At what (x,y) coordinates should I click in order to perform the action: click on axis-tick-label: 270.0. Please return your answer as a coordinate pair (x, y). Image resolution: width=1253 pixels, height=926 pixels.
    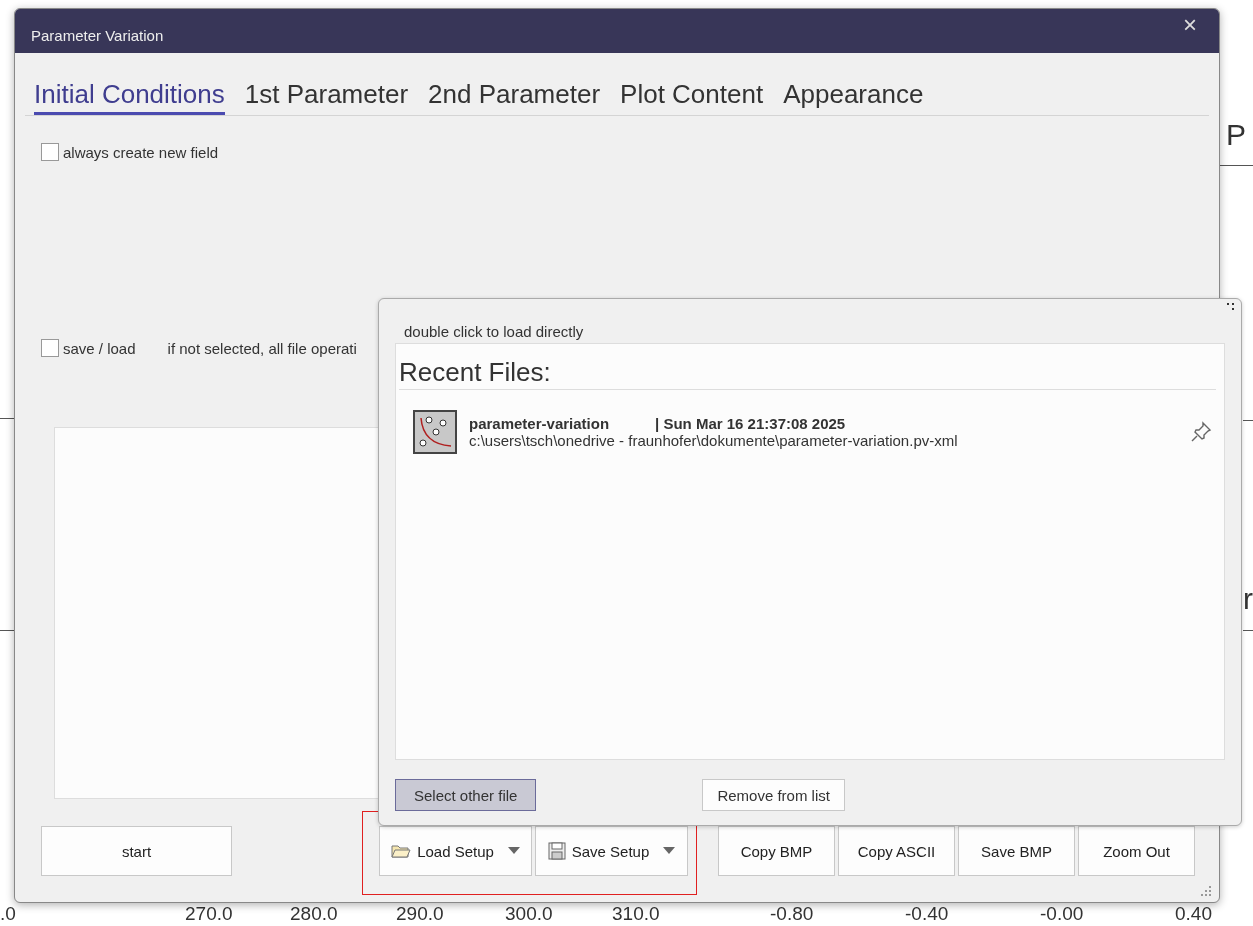
    Looking at the image, I should click on (209, 913).